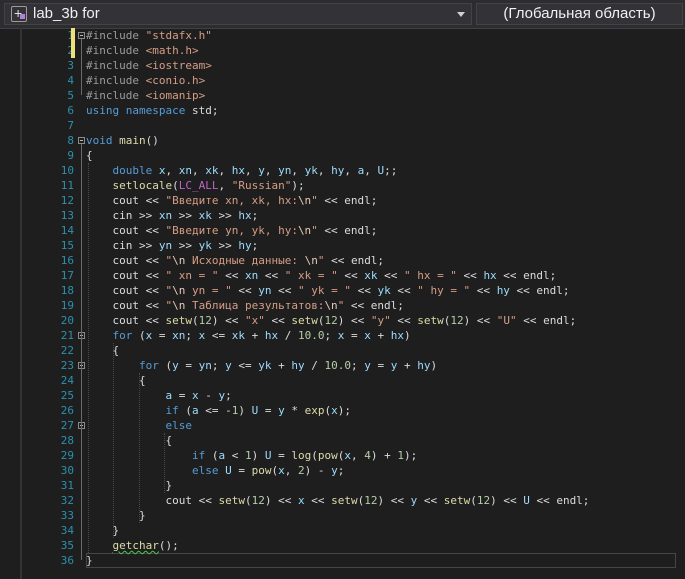 Image resolution: width=685 pixels, height=579 pixels. I want to click on code-line: using namespace std;, so click(152, 110).